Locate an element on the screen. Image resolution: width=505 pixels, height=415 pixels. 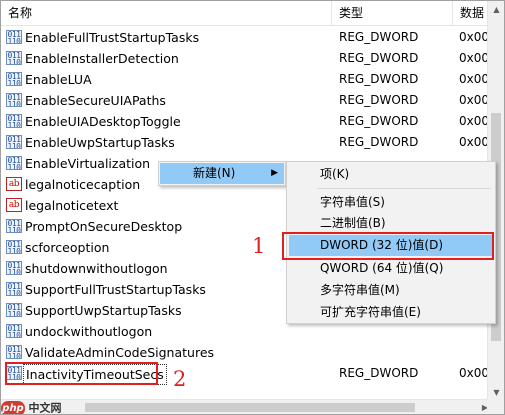
submenu-item-qword-value: QWORD (64 位)值(Q) is located at coordinates (391, 268).